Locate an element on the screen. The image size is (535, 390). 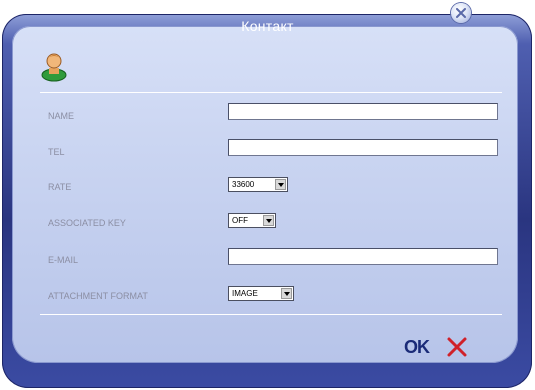
dialog-title: Контакт is located at coordinates (267, 26).